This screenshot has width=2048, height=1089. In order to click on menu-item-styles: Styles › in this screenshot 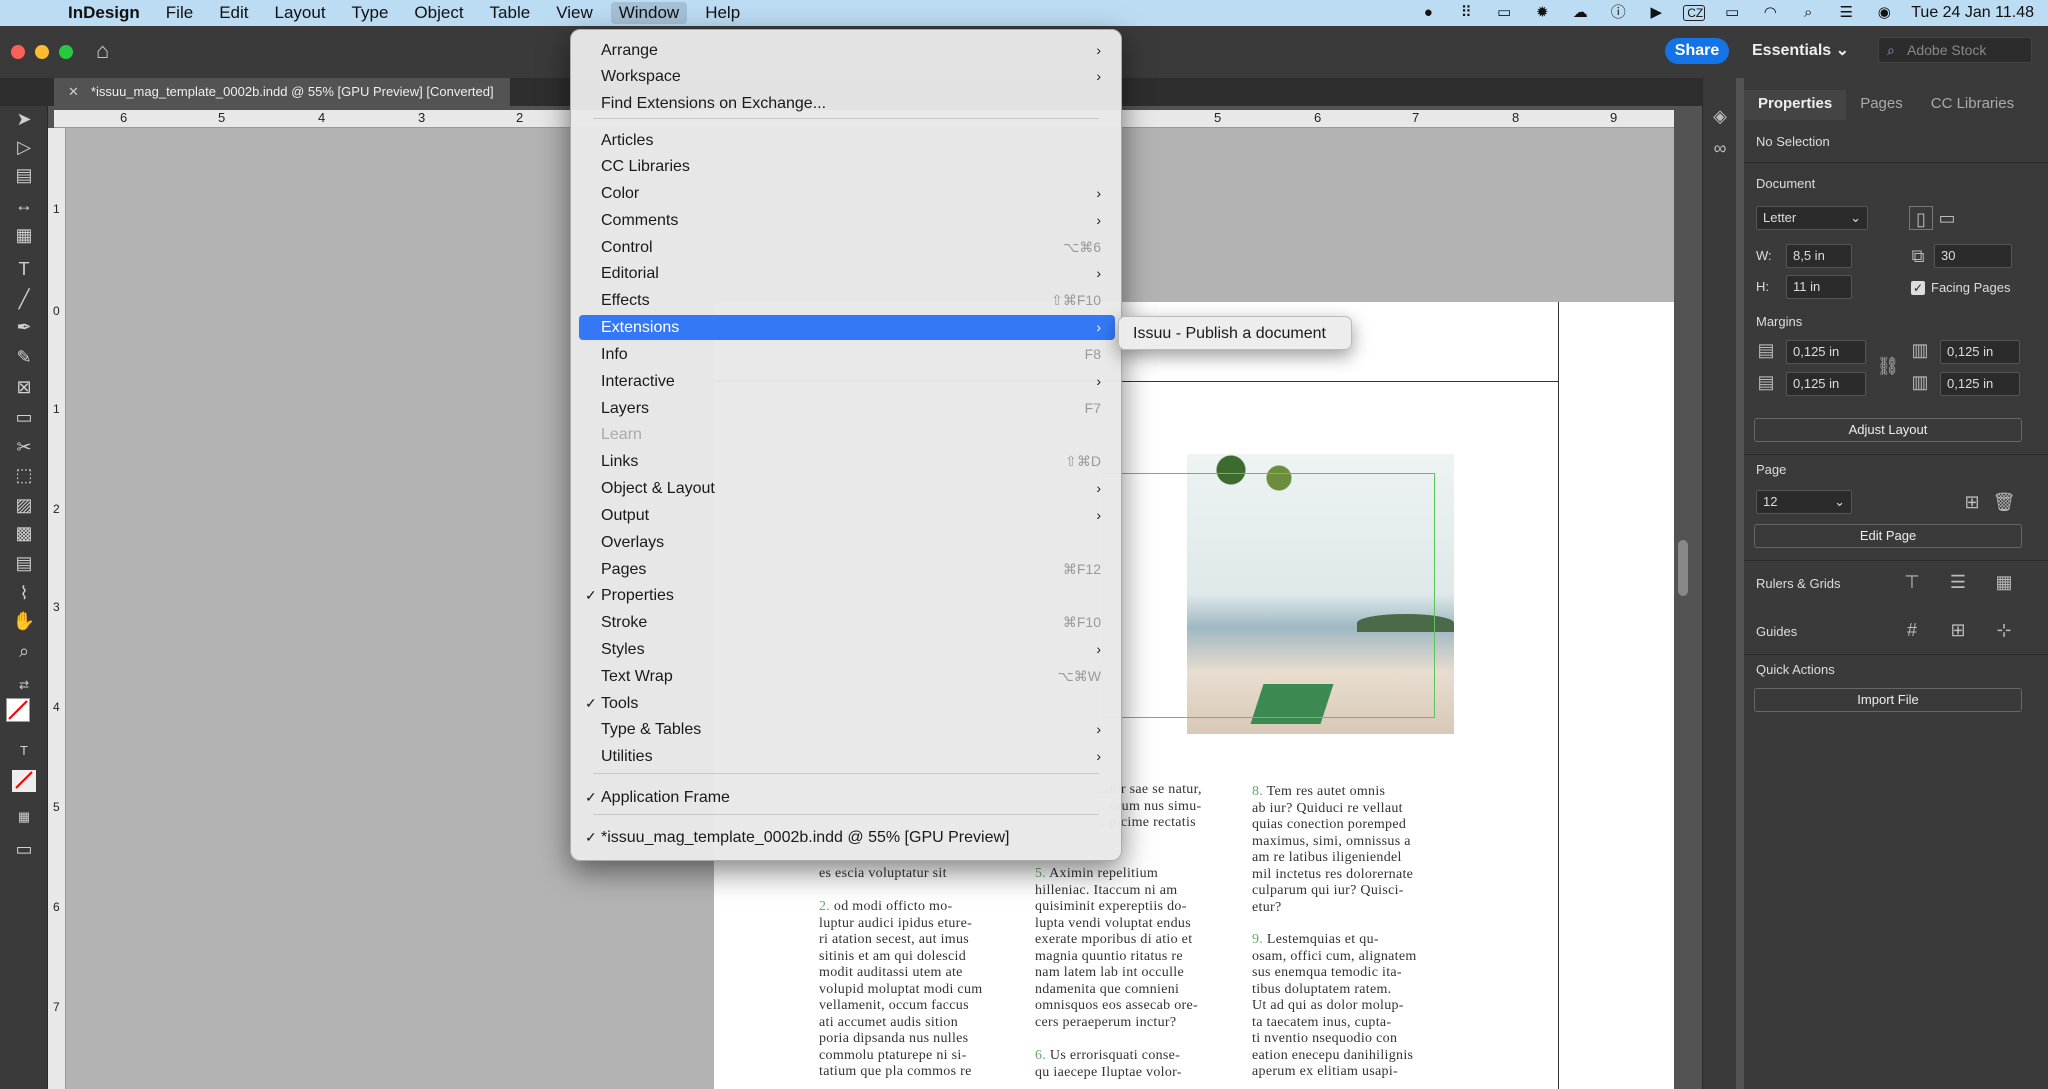, I will do `click(847, 649)`.